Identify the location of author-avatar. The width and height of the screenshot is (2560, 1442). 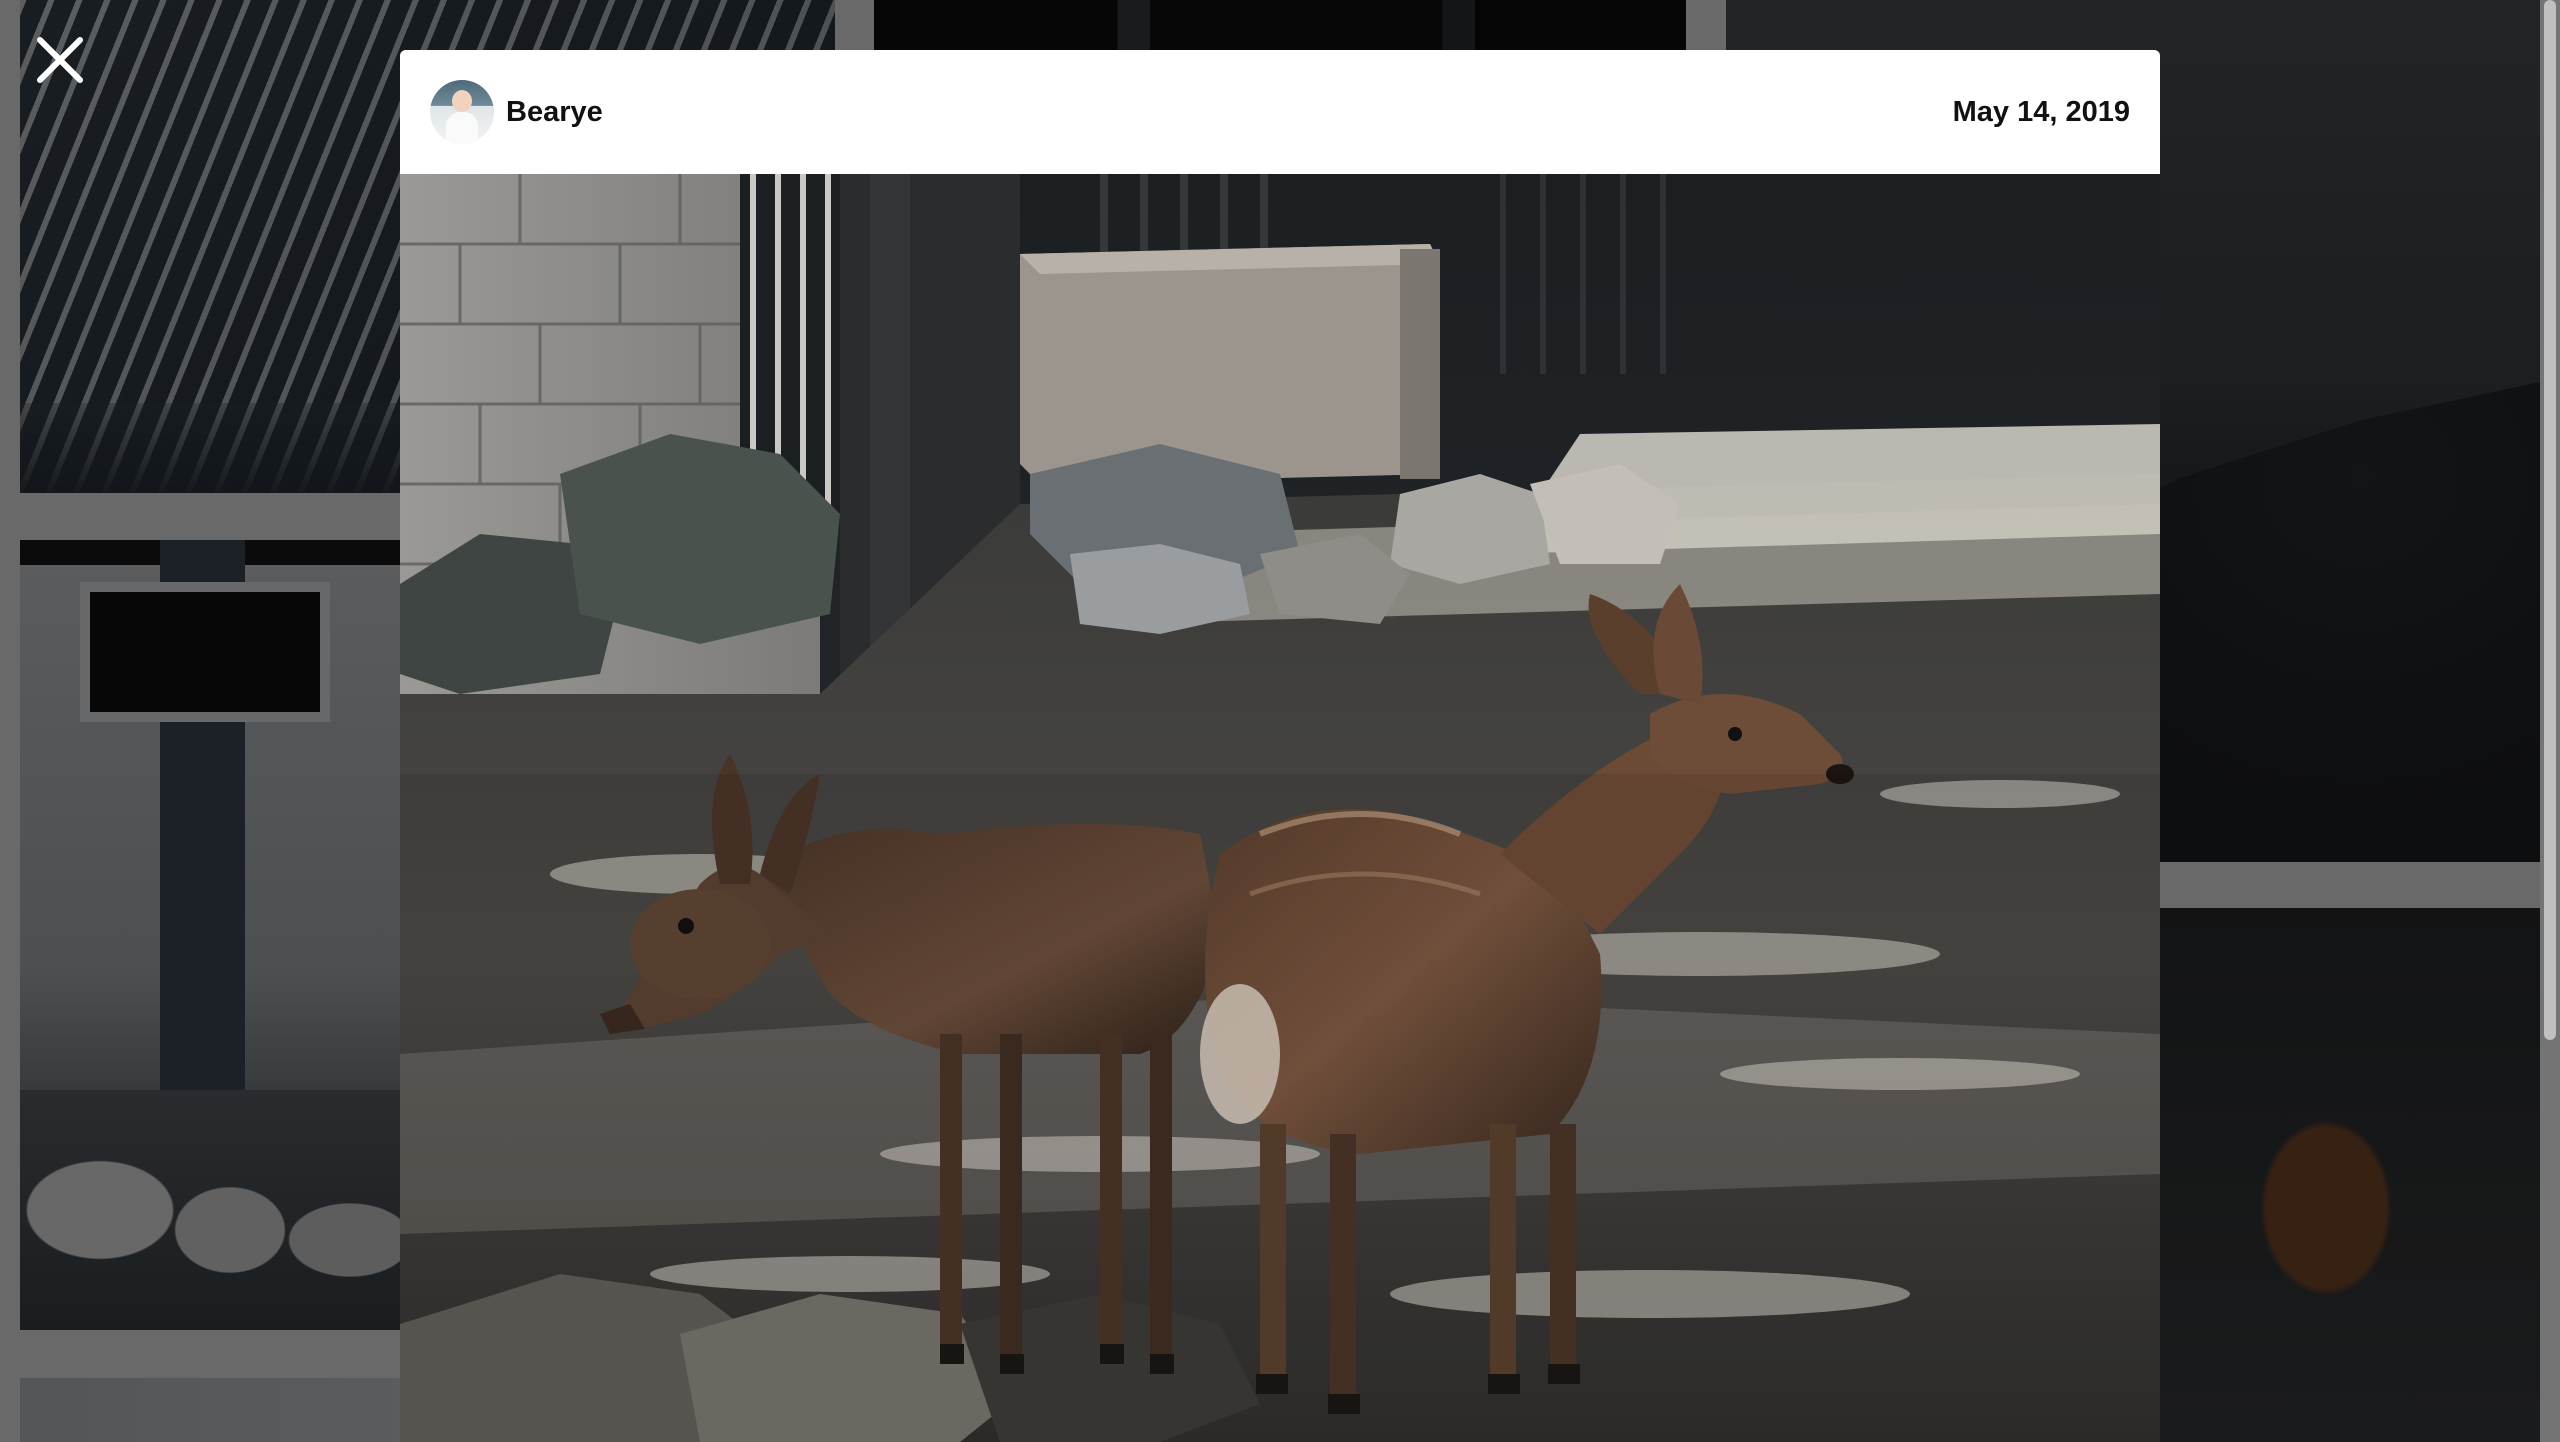
(462, 112).